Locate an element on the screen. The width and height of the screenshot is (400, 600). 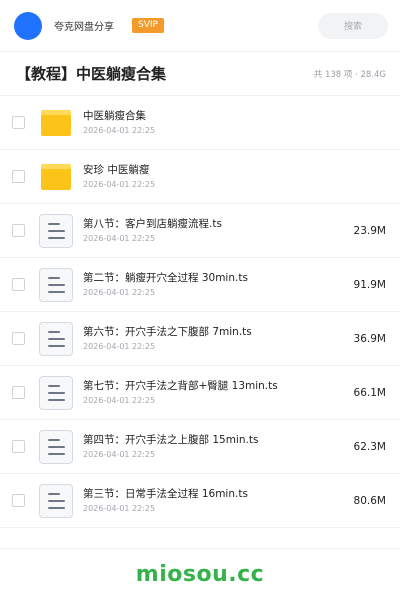
watermark-text: miosou.cc is located at coordinates (200, 574).